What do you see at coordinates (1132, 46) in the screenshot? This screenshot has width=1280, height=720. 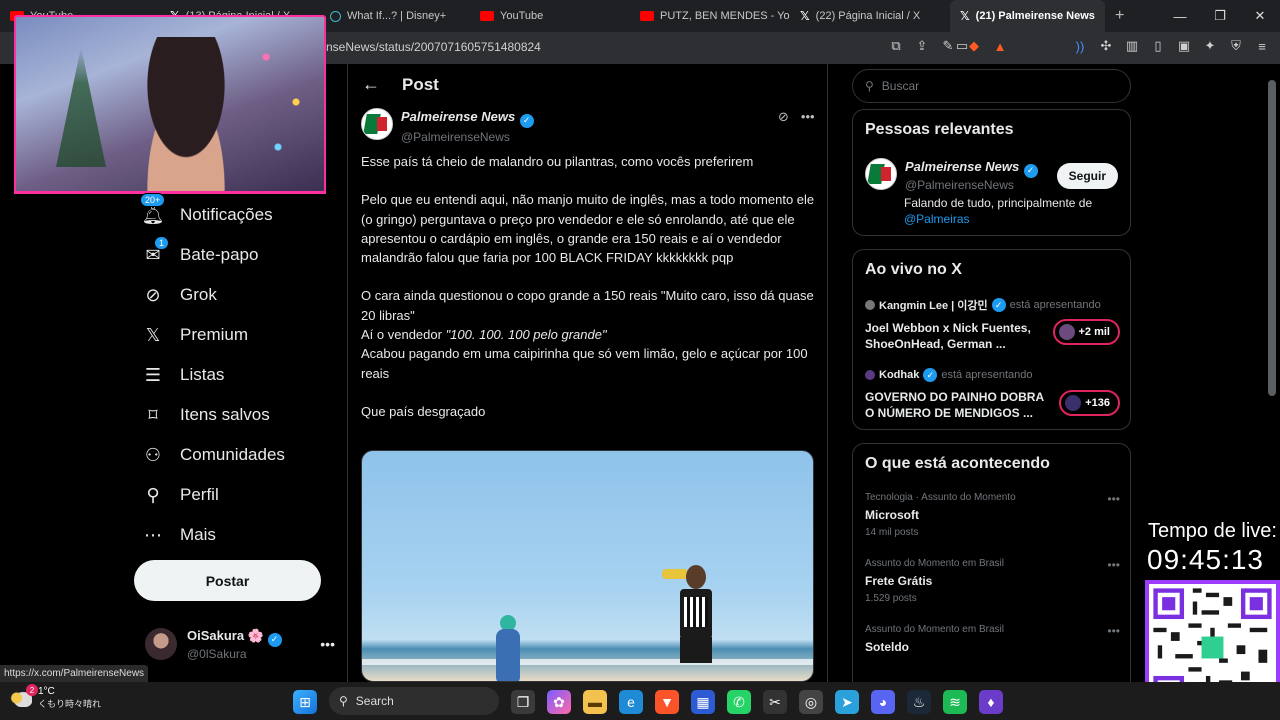 I see `sidebar-toggle-icon: ▥` at bounding box center [1132, 46].